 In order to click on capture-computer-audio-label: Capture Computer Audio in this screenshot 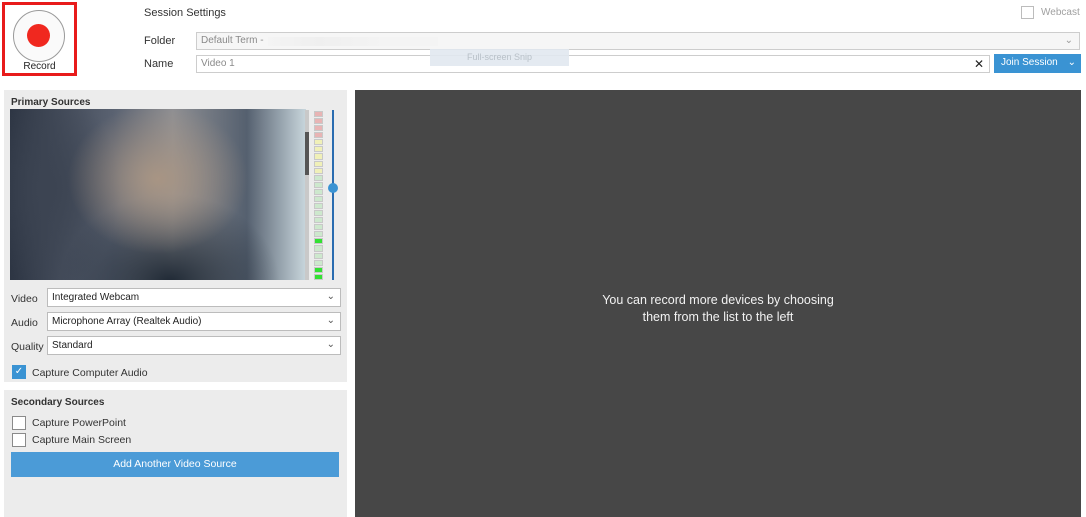, I will do `click(90, 373)`.